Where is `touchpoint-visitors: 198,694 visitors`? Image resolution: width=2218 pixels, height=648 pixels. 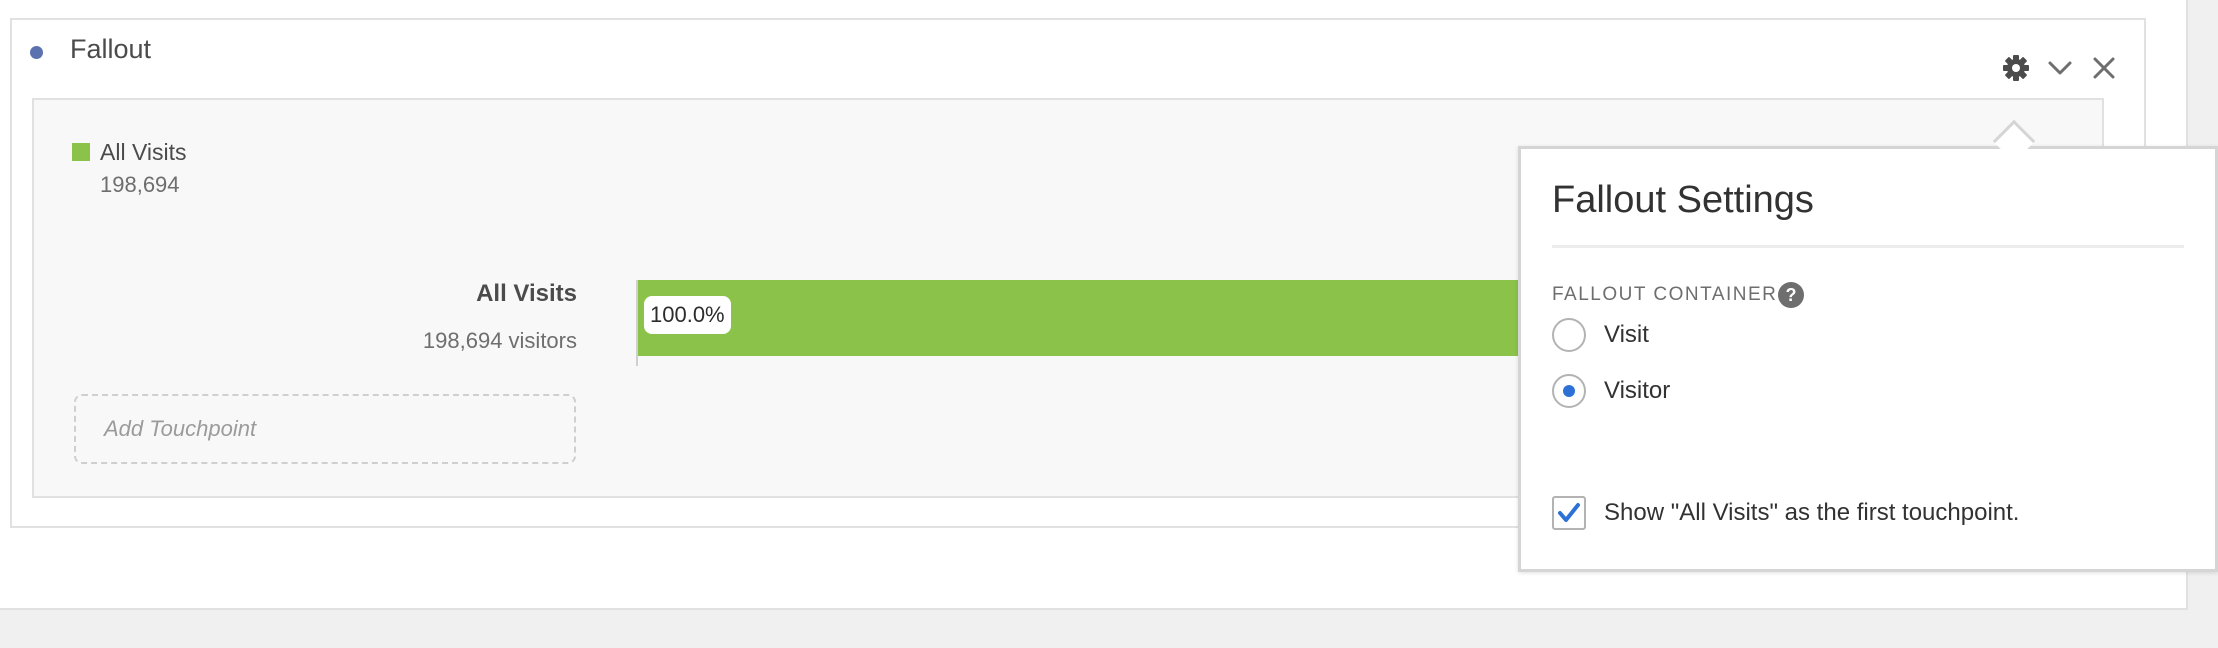
touchpoint-visitors: 198,694 visitors is located at coordinates (499, 340).